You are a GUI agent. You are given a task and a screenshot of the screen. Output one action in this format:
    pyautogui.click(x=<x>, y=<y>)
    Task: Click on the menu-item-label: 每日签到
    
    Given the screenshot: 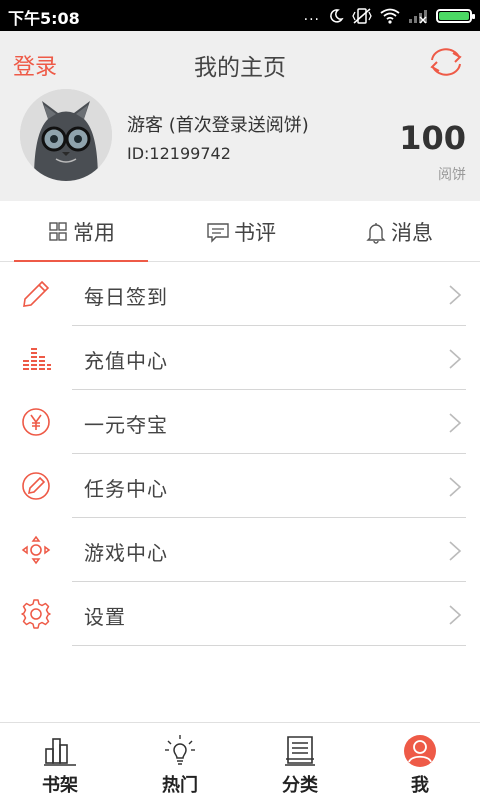 What is the action you would take?
    pyautogui.click(x=126, y=297)
    